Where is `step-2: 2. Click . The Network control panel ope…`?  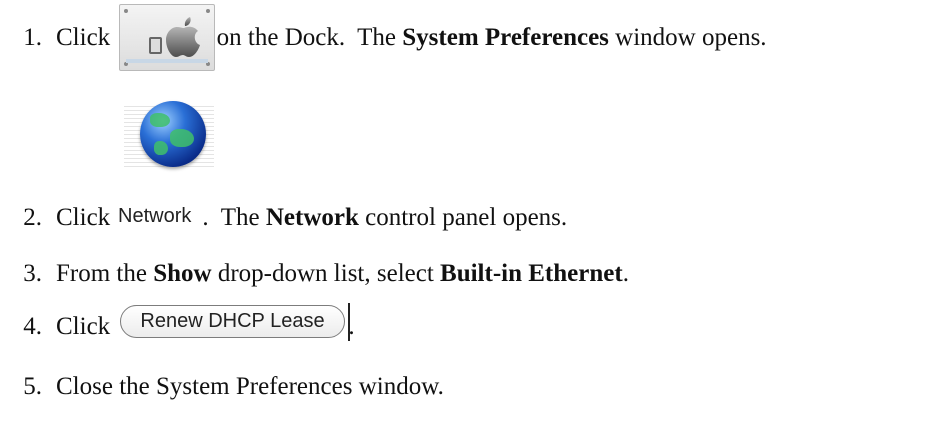
step-2: 2. Click . The Network control panel ope… is located at coordinates (283, 218).